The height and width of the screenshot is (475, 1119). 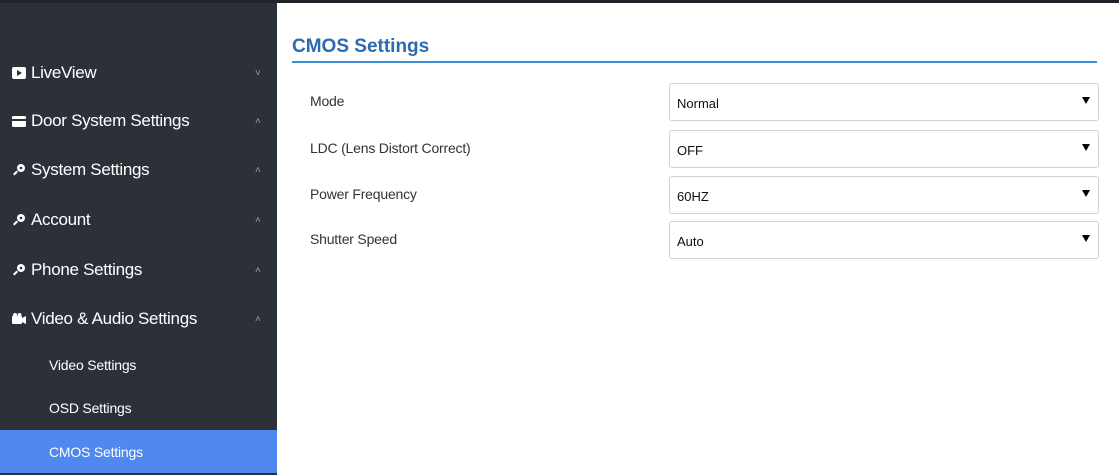 What do you see at coordinates (884, 102) in the screenshot?
I see `mode-select: Normal` at bounding box center [884, 102].